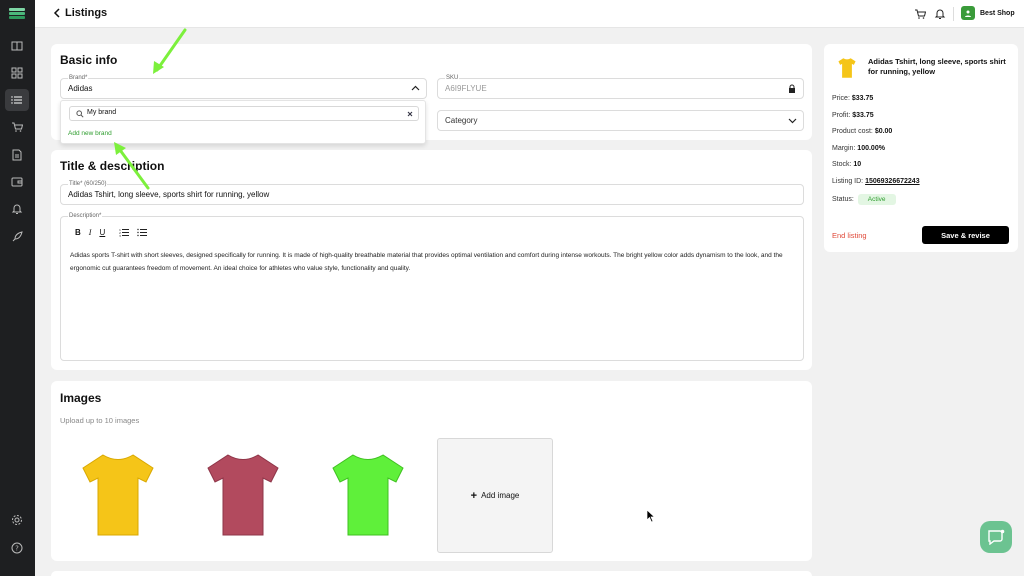  What do you see at coordinates (474, 495) in the screenshot?
I see `plus-icon: +` at bounding box center [474, 495].